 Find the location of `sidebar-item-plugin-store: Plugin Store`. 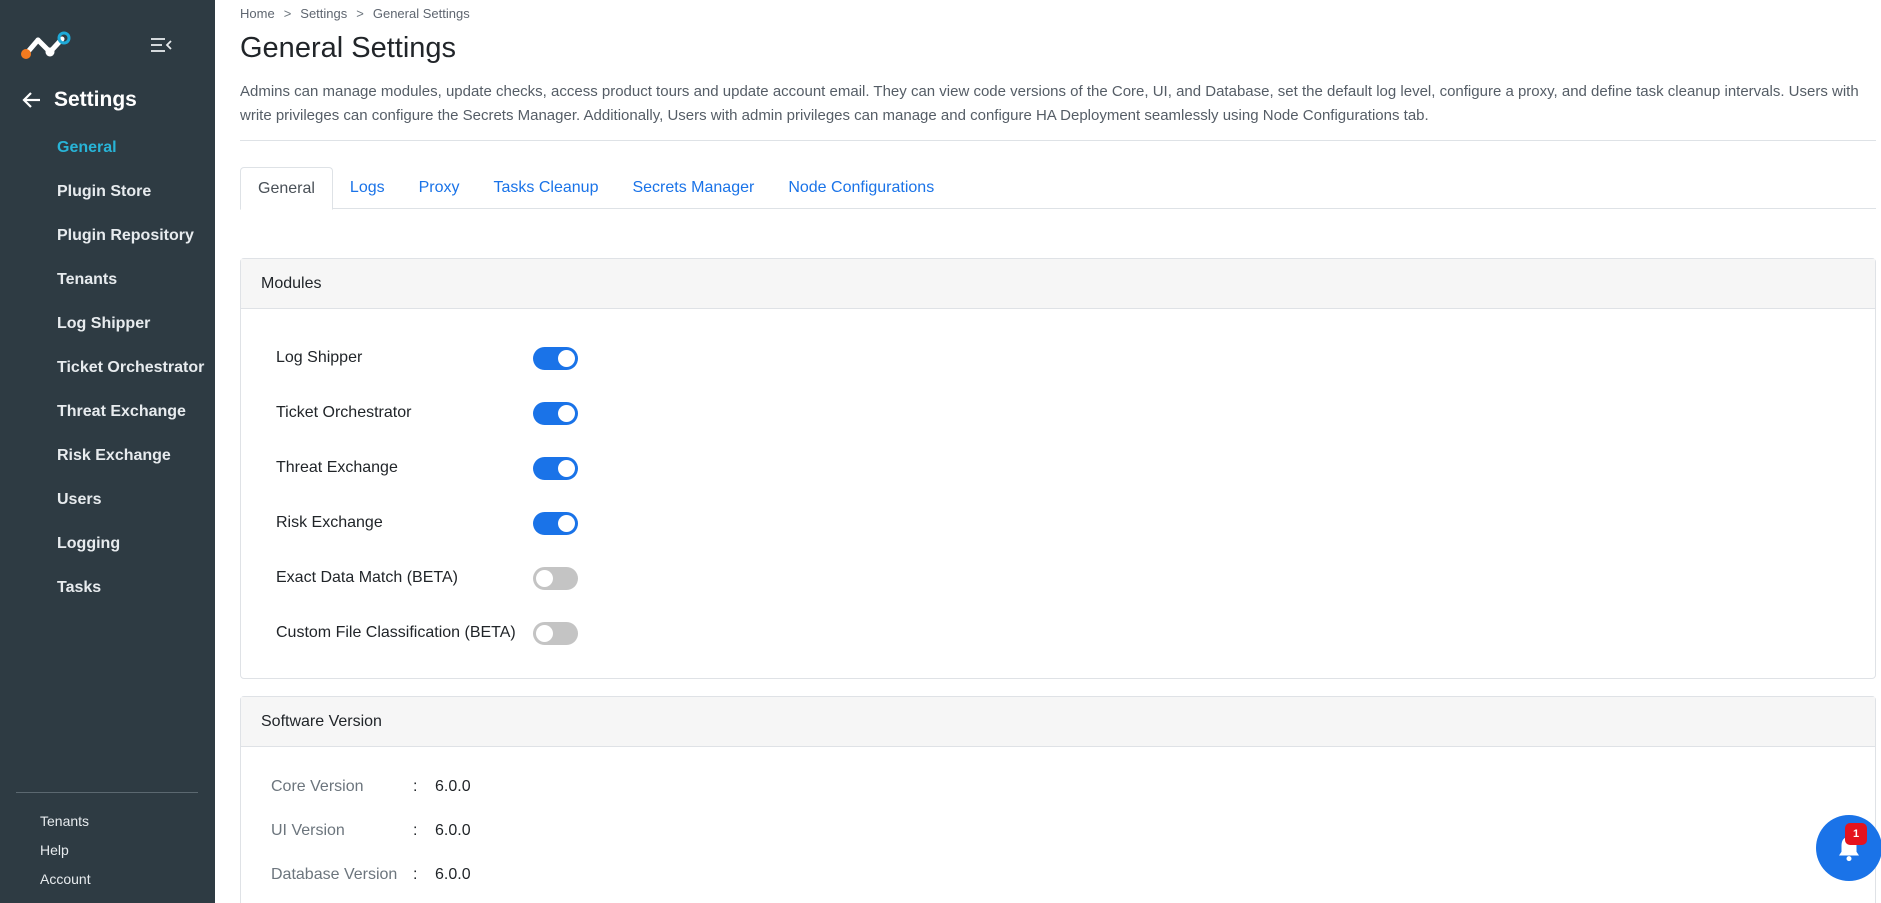

sidebar-item-plugin-store: Plugin Store is located at coordinates (107, 192).